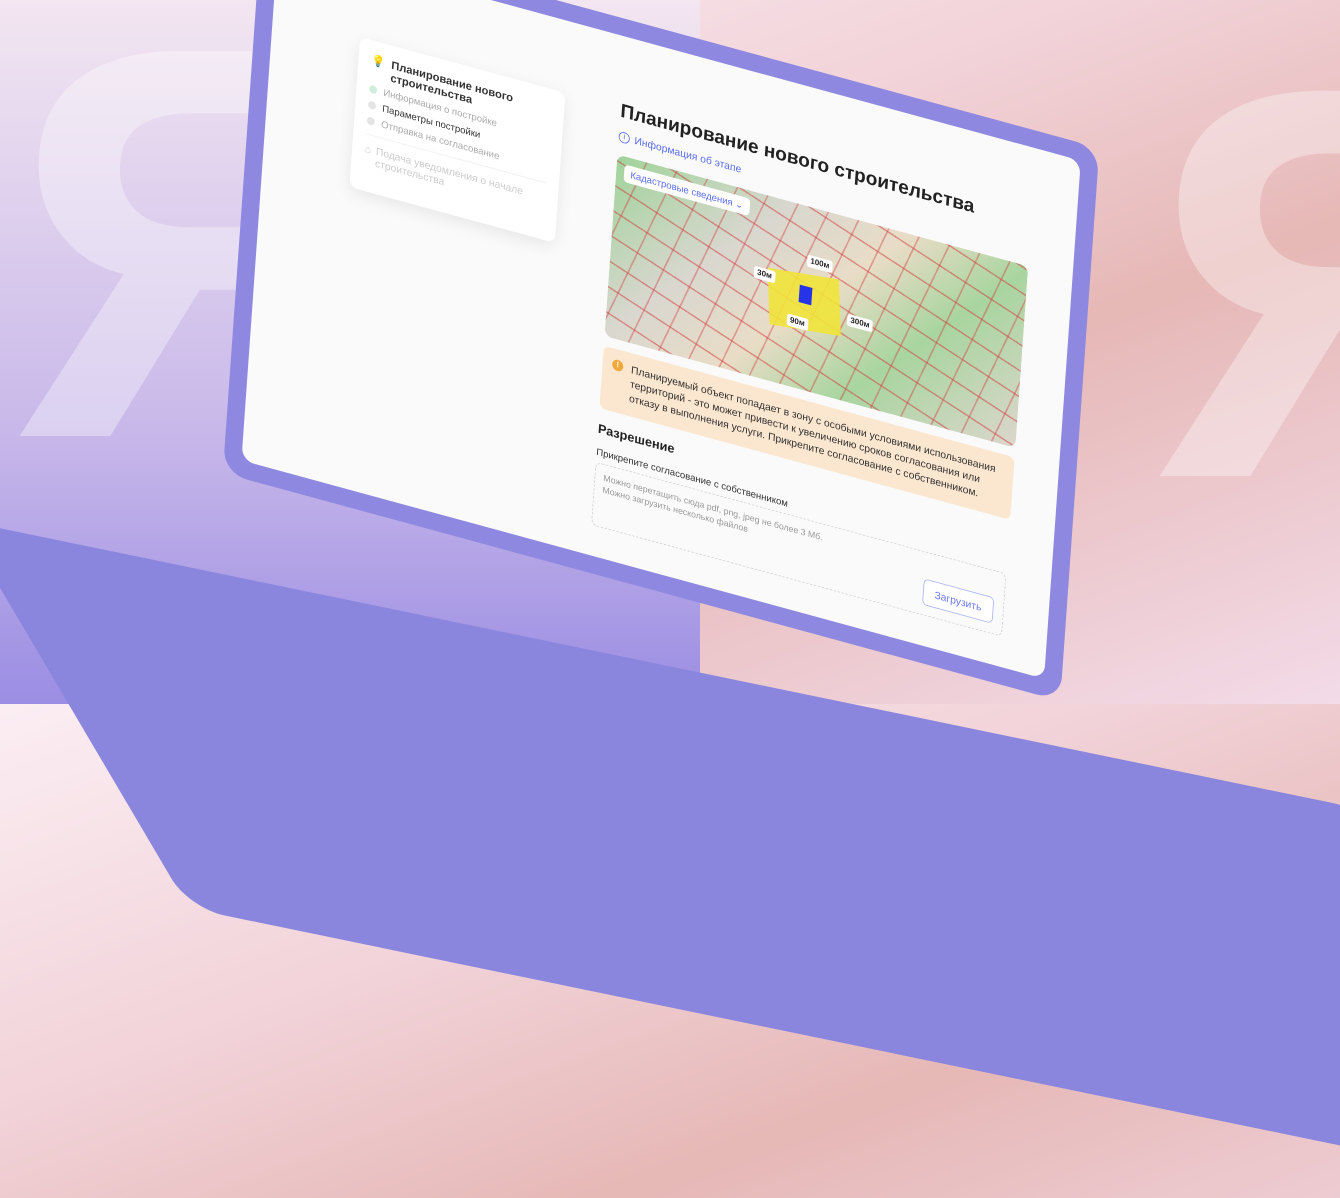  What do you see at coordinates (819, 264) in the screenshot?
I see `distance-label: 100м` at bounding box center [819, 264].